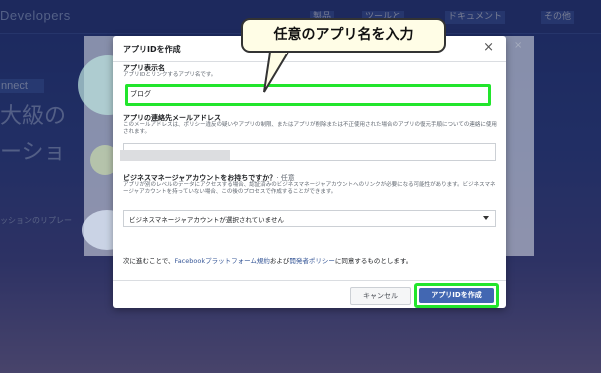 This screenshot has width=601, height=373. I want to click on business-account-select: ビジネスマネージャアカウントが選択されていません, so click(309, 218).